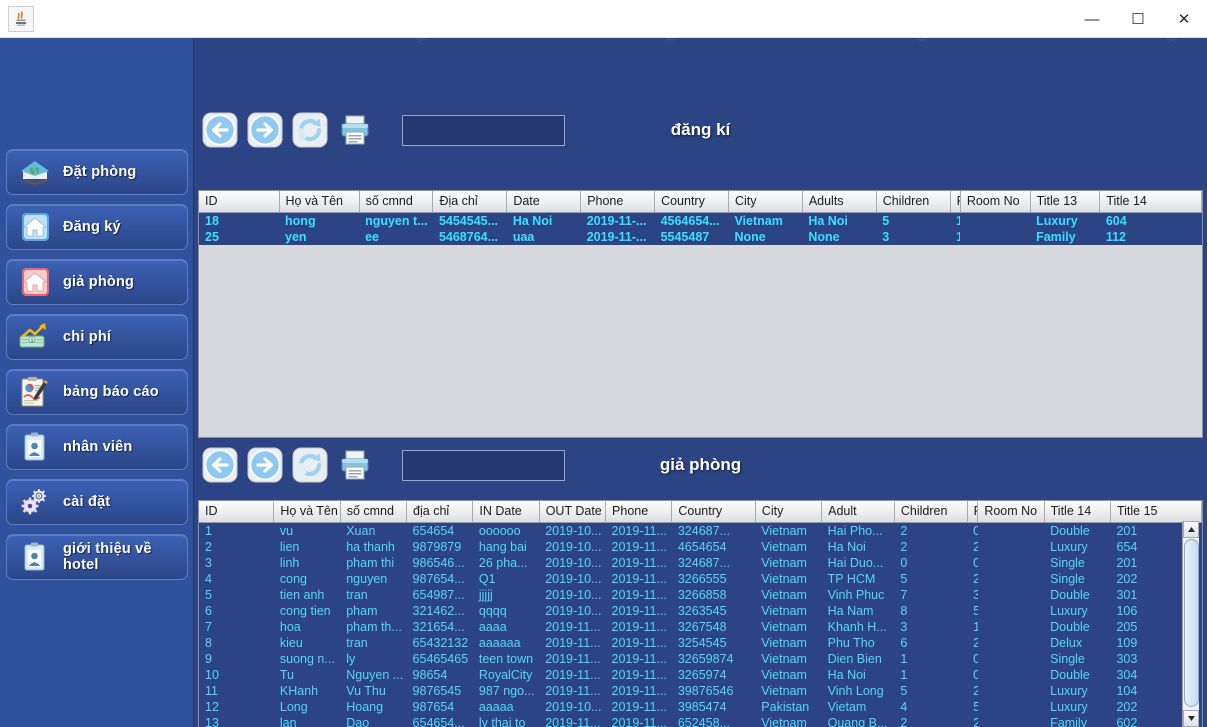  I want to click on column-header: Adult, so click(858, 512).